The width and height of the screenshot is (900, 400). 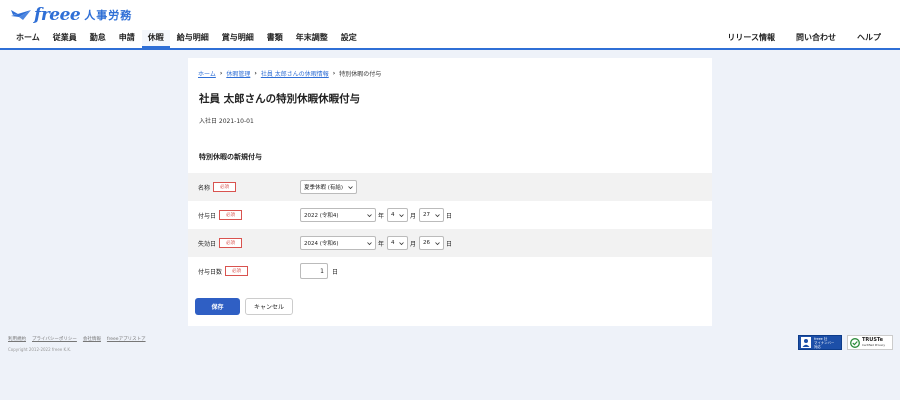 I want to click on leave-name-select: 夏季休暇 (有給), so click(x=328, y=187).